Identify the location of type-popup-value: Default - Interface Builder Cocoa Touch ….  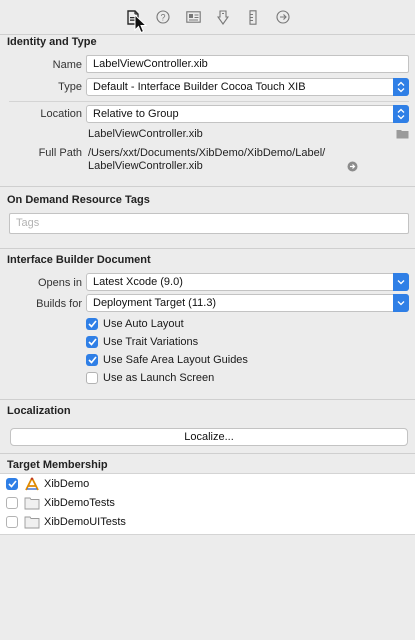
(199, 87).